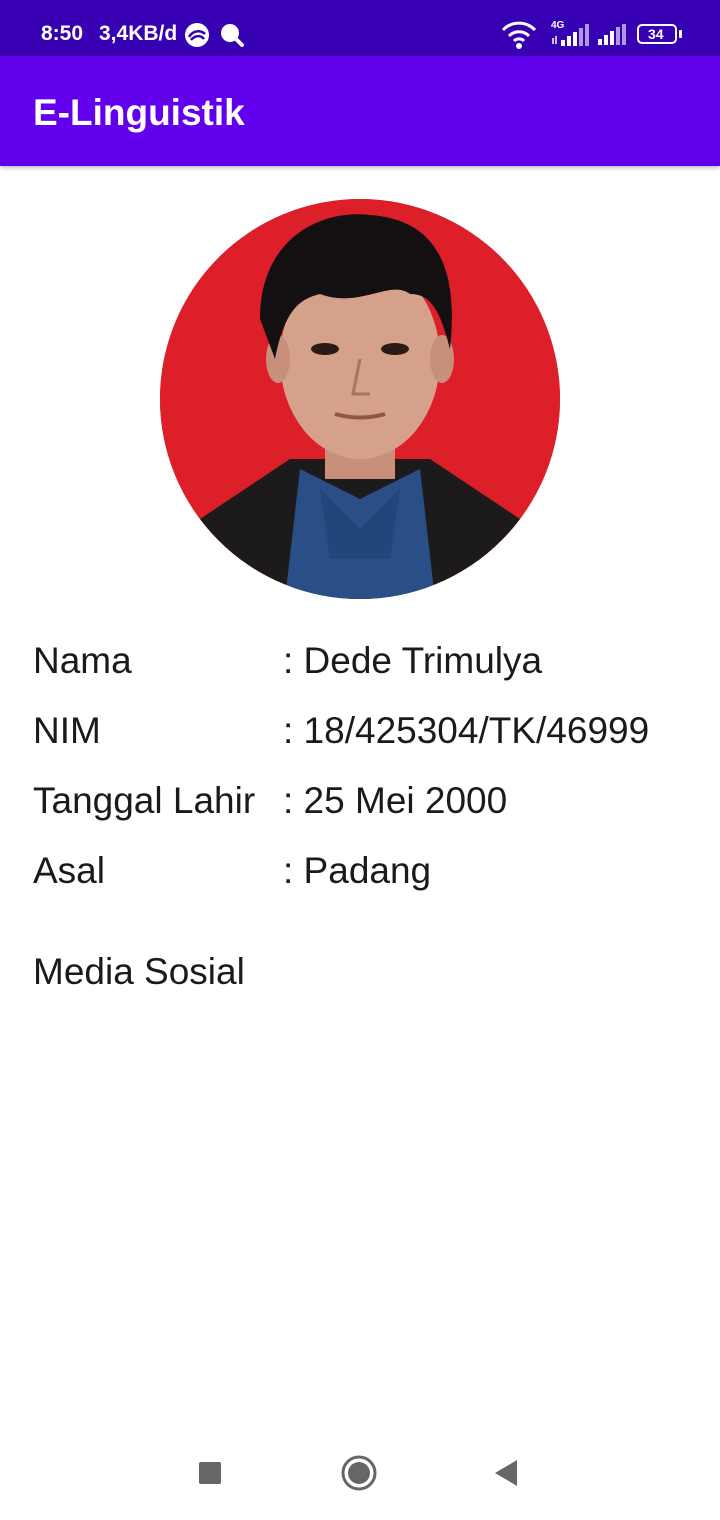 This screenshot has width=720, height=1520. I want to click on network-speed: 3,4KB/d, so click(138, 33).